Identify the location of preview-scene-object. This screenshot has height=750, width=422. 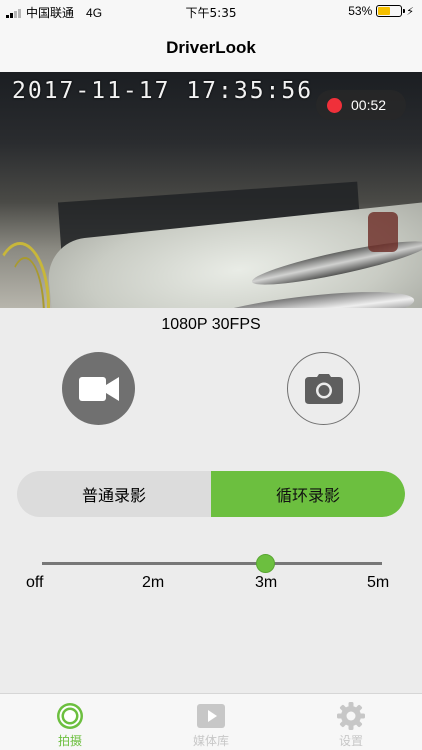
(383, 232).